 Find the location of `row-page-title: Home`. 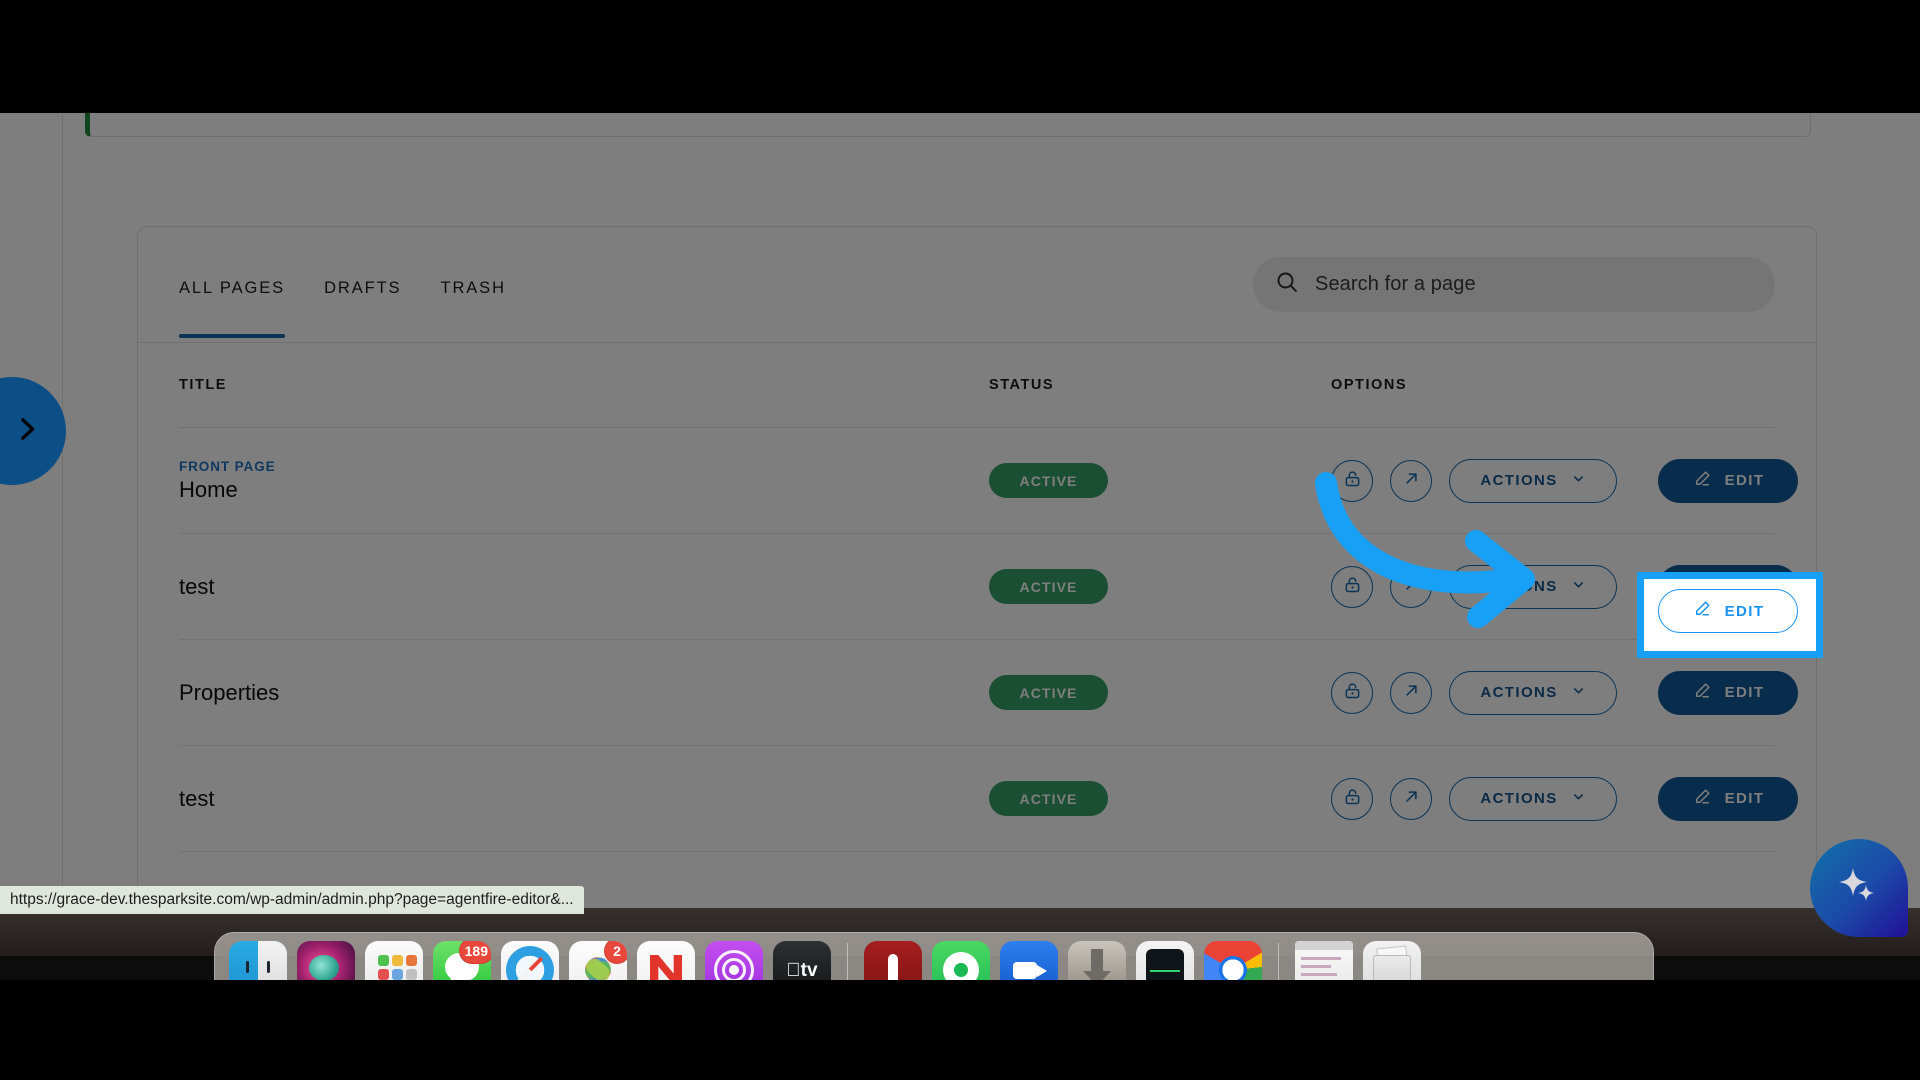

row-page-title: Home is located at coordinates (584, 490).